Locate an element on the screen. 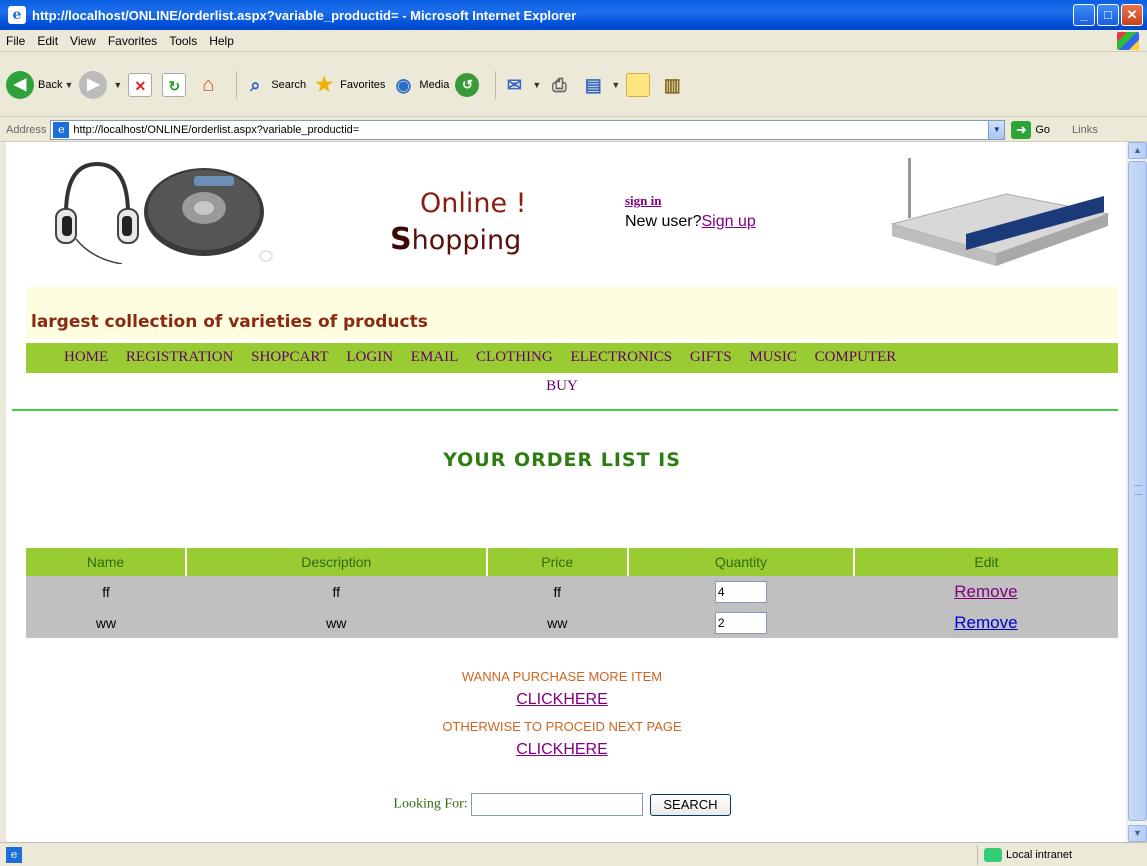 The width and height of the screenshot is (1147, 866). search-label: Search is located at coordinates (289, 84).